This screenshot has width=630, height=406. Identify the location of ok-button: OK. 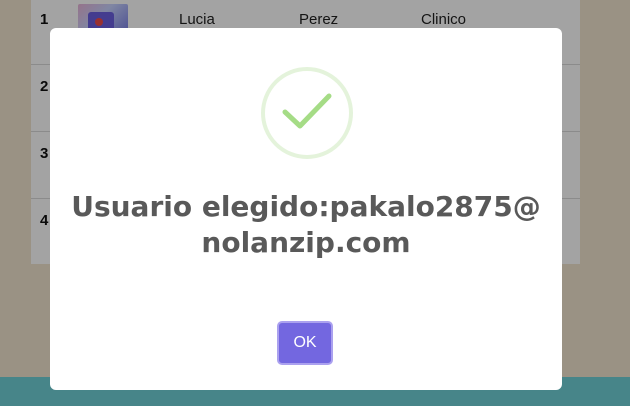
(305, 343).